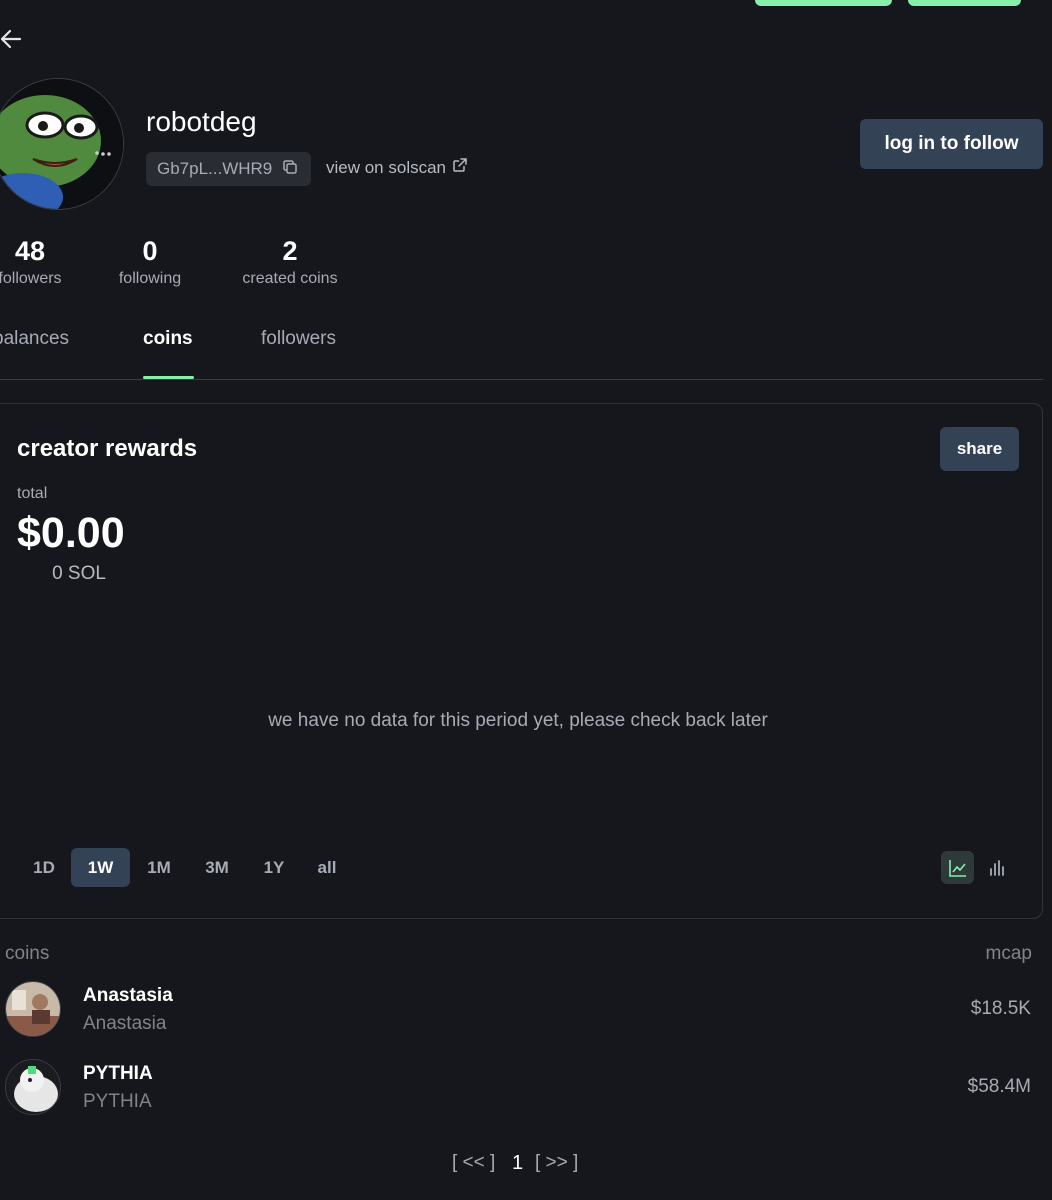 This screenshot has height=1200, width=1052. I want to click on coins-column-header: coins, so click(27, 953).